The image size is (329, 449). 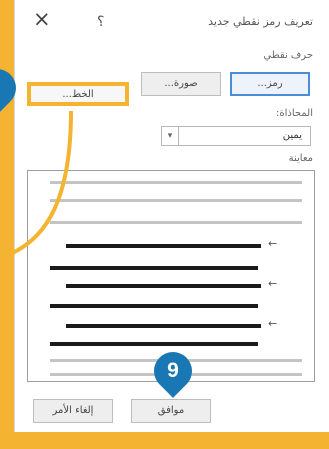 I want to click on close-icon: ×, so click(x=42, y=19).